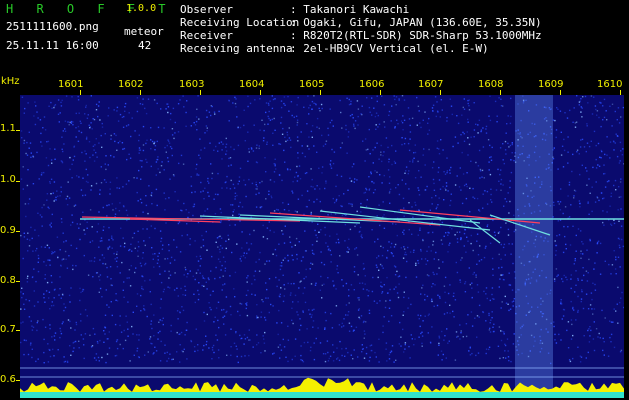  I want to click on file-name: 2511111600.png, so click(52, 26).